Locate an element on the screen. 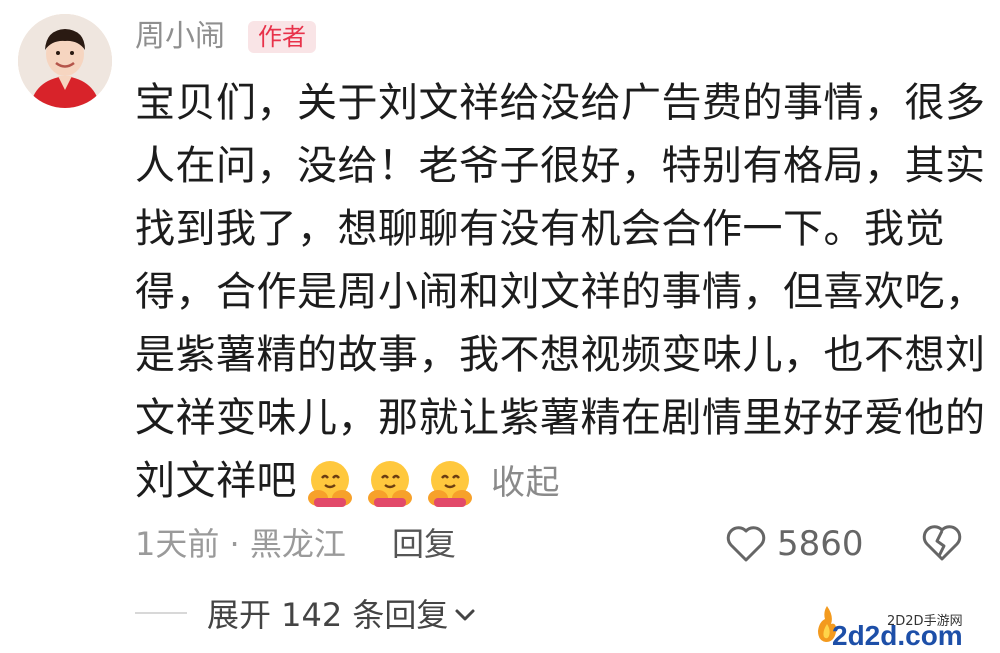 The height and width of the screenshot is (653, 1000). heart-icon is located at coordinates (746, 544).